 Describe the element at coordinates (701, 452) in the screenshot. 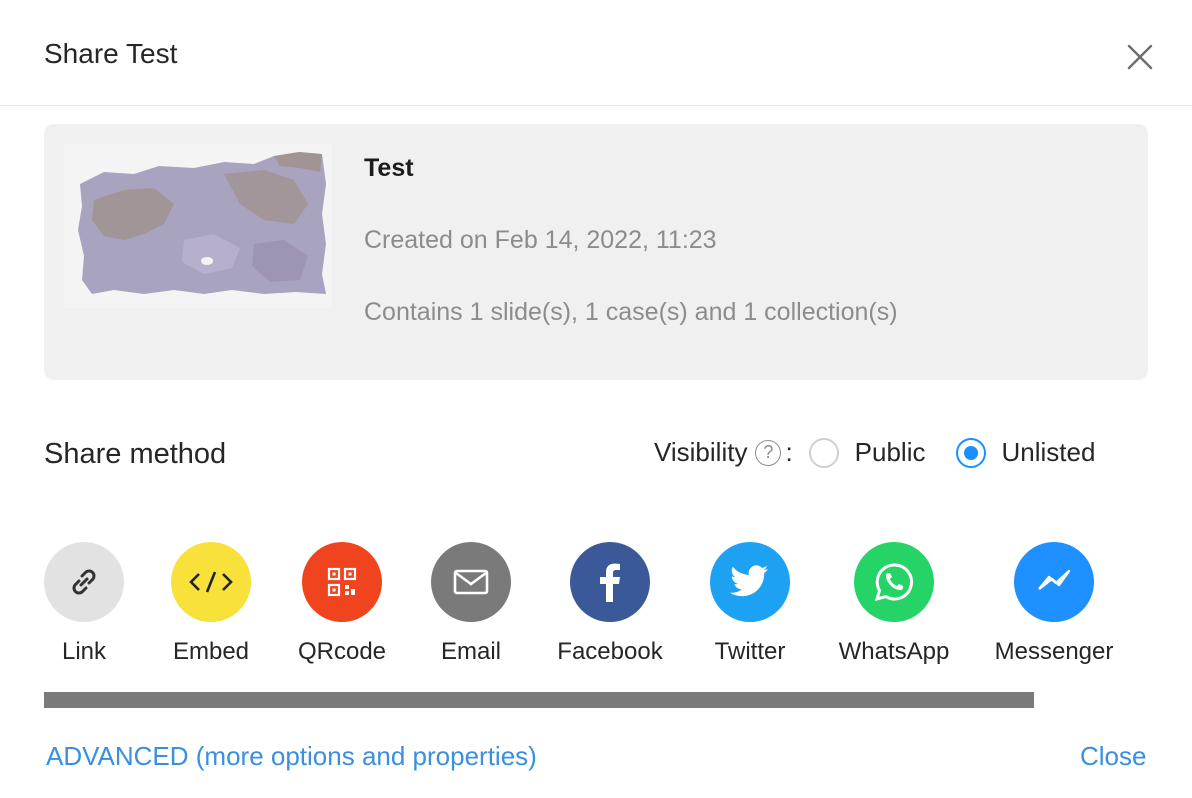

I see `visibility-label: Visibility` at that location.